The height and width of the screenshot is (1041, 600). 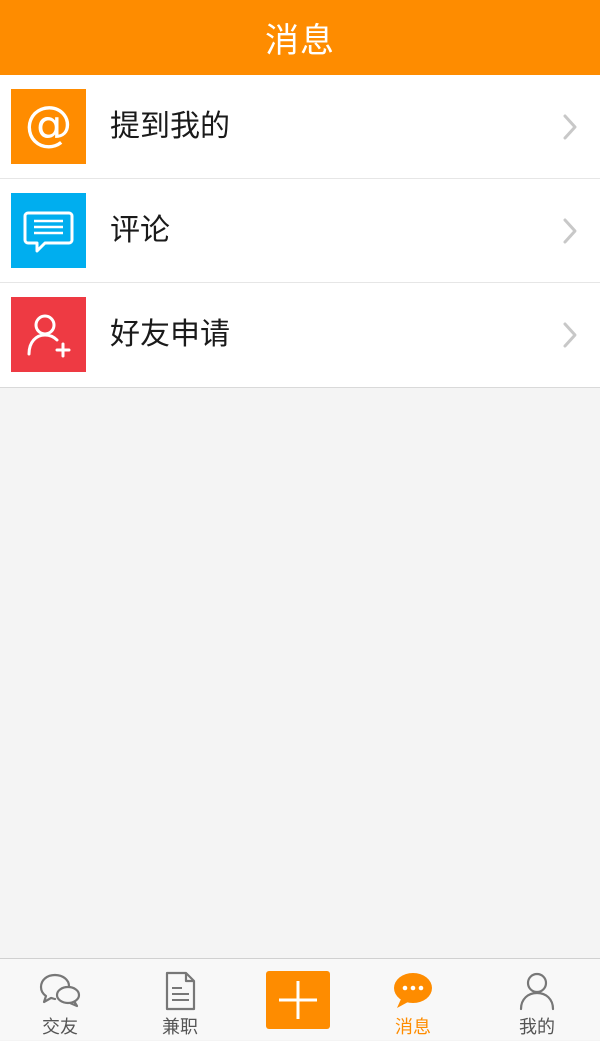 What do you see at coordinates (413, 1027) in the screenshot?
I see `tab-label: 消息` at bounding box center [413, 1027].